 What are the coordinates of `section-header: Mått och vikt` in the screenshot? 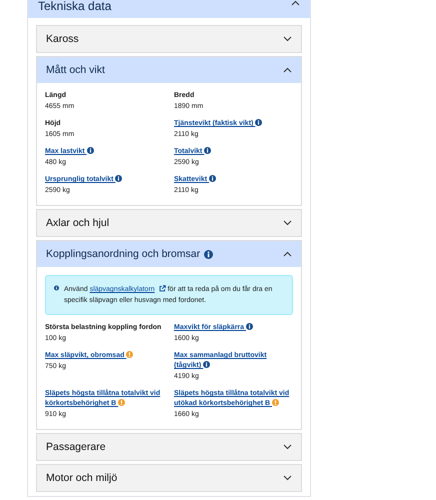 It's located at (169, 70).